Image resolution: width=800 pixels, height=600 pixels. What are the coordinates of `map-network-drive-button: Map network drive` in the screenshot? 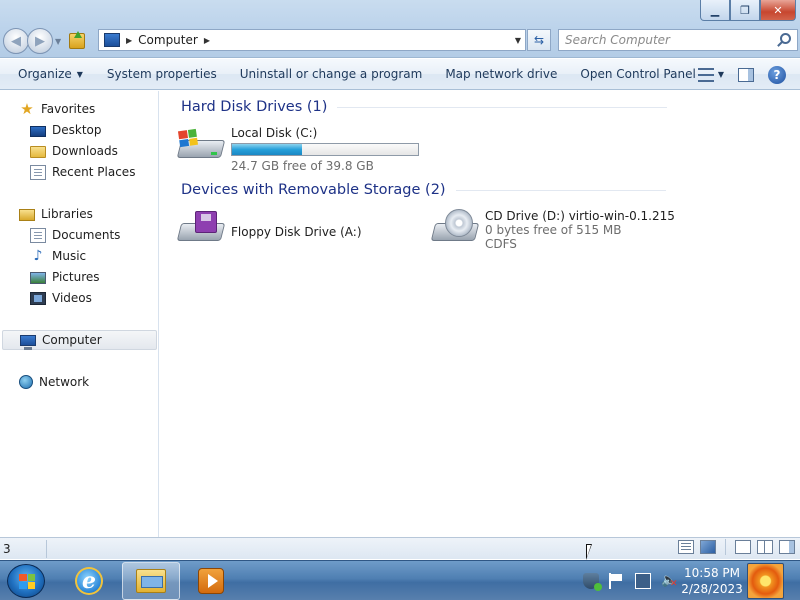 It's located at (501, 74).